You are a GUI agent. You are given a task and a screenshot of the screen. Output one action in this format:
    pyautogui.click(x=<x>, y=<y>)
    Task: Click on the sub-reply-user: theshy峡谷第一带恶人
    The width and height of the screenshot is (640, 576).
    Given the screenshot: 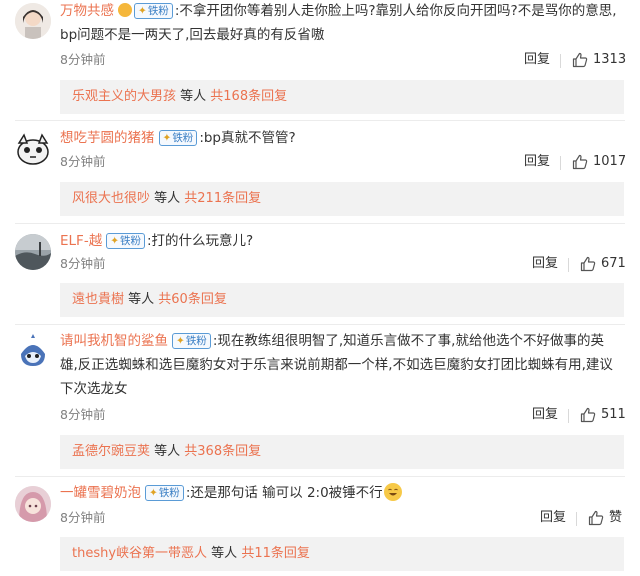 What is the action you would take?
    pyautogui.click(x=139, y=553)
    